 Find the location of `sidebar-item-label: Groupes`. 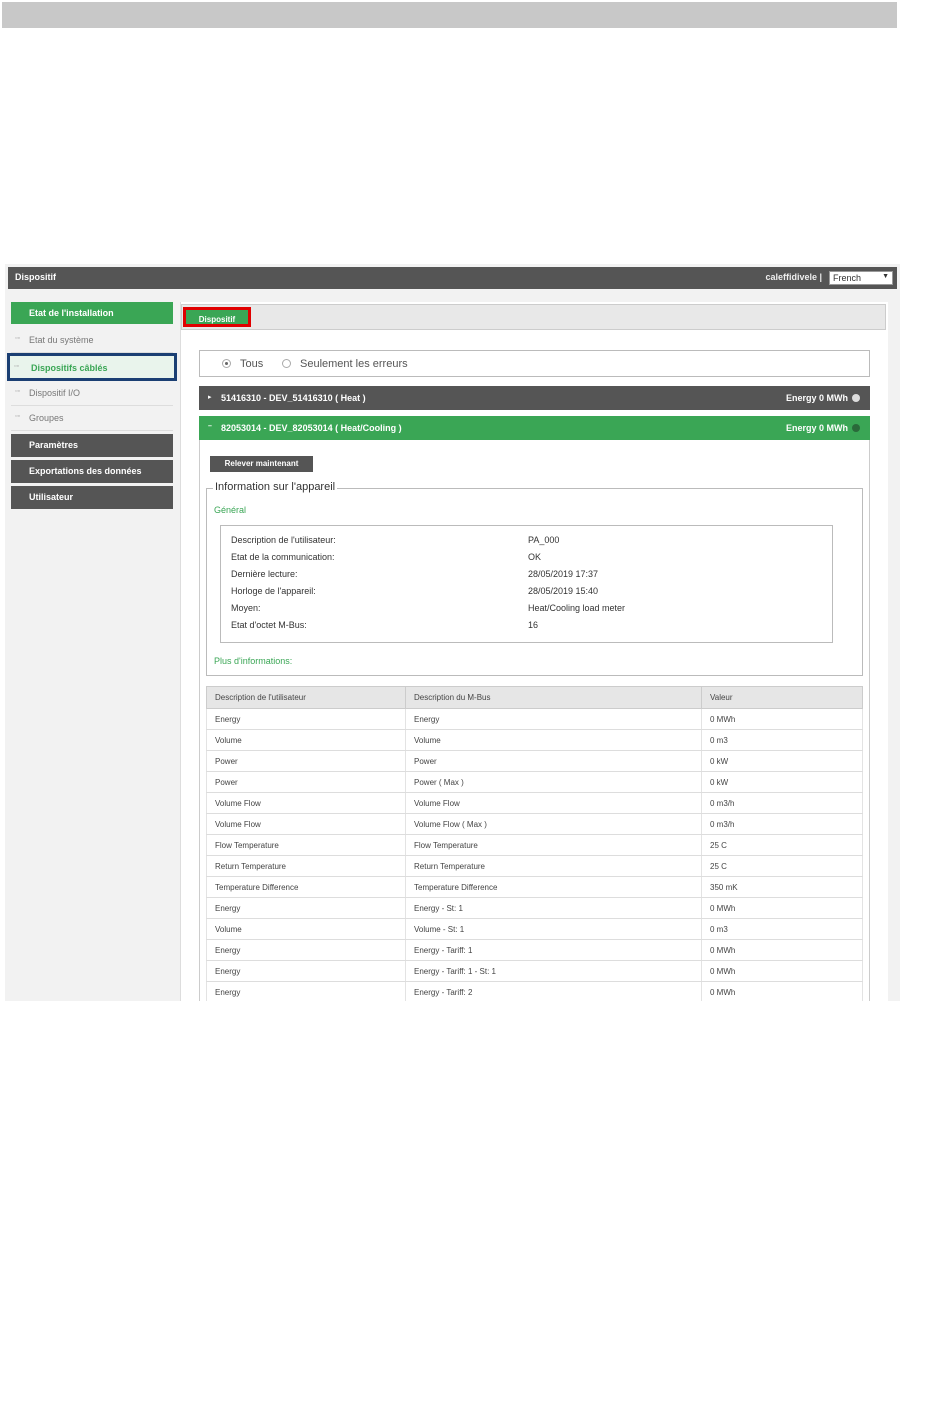

sidebar-item-label: Groupes is located at coordinates (46, 418).